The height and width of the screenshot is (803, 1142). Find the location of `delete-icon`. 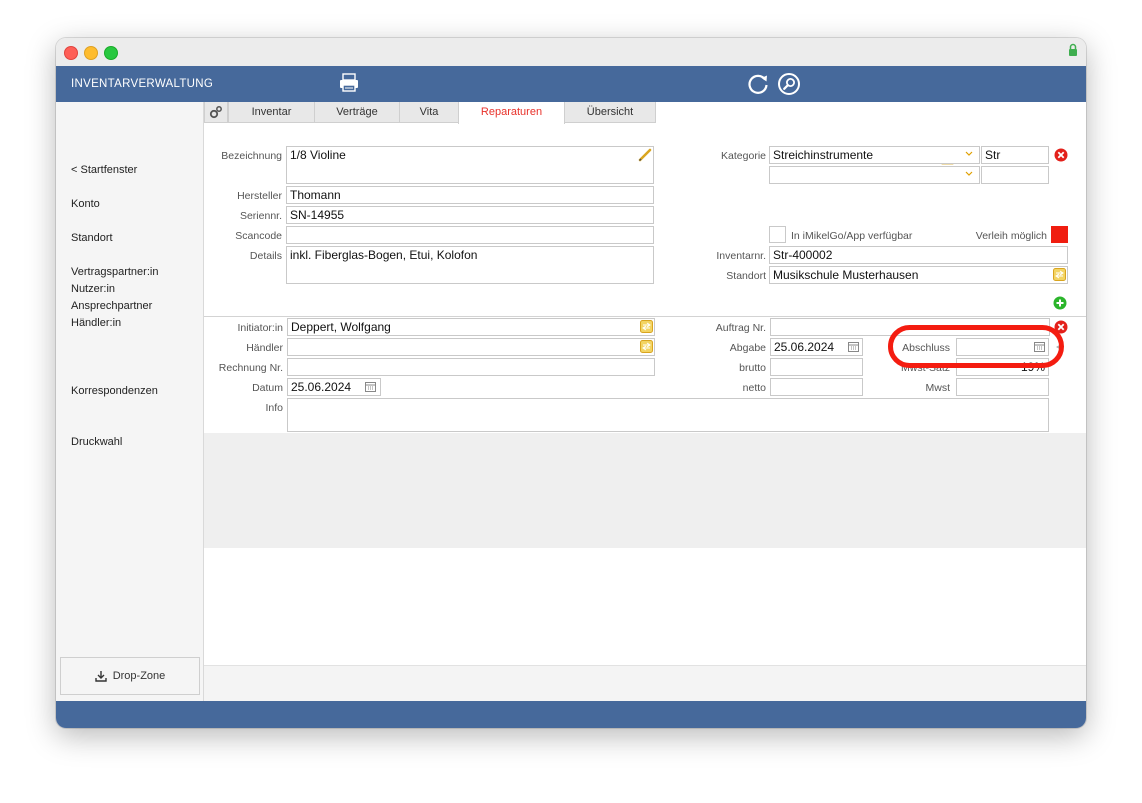

delete-icon is located at coordinates (1061, 155).